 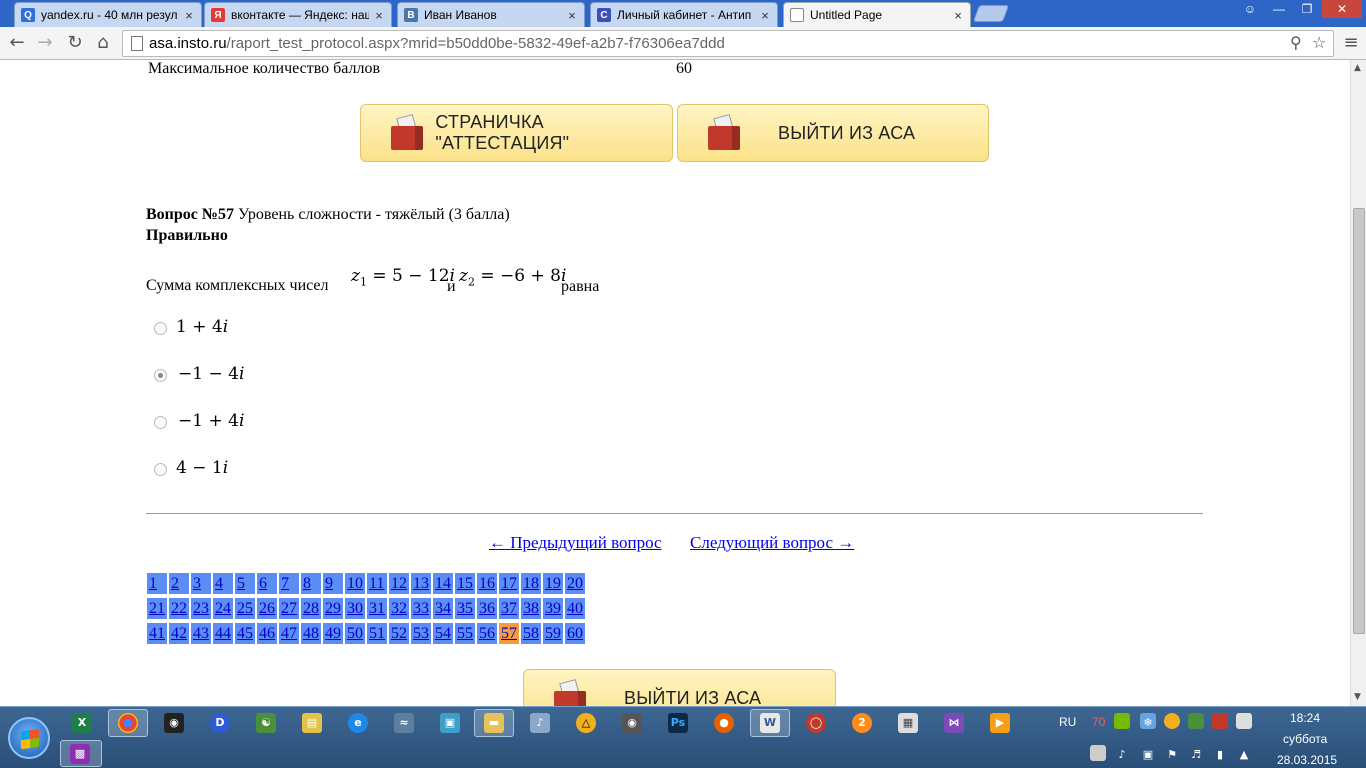 What do you see at coordinates (877, 14) in the screenshot?
I see `browser-tab: Untitled Page ×` at bounding box center [877, 14].